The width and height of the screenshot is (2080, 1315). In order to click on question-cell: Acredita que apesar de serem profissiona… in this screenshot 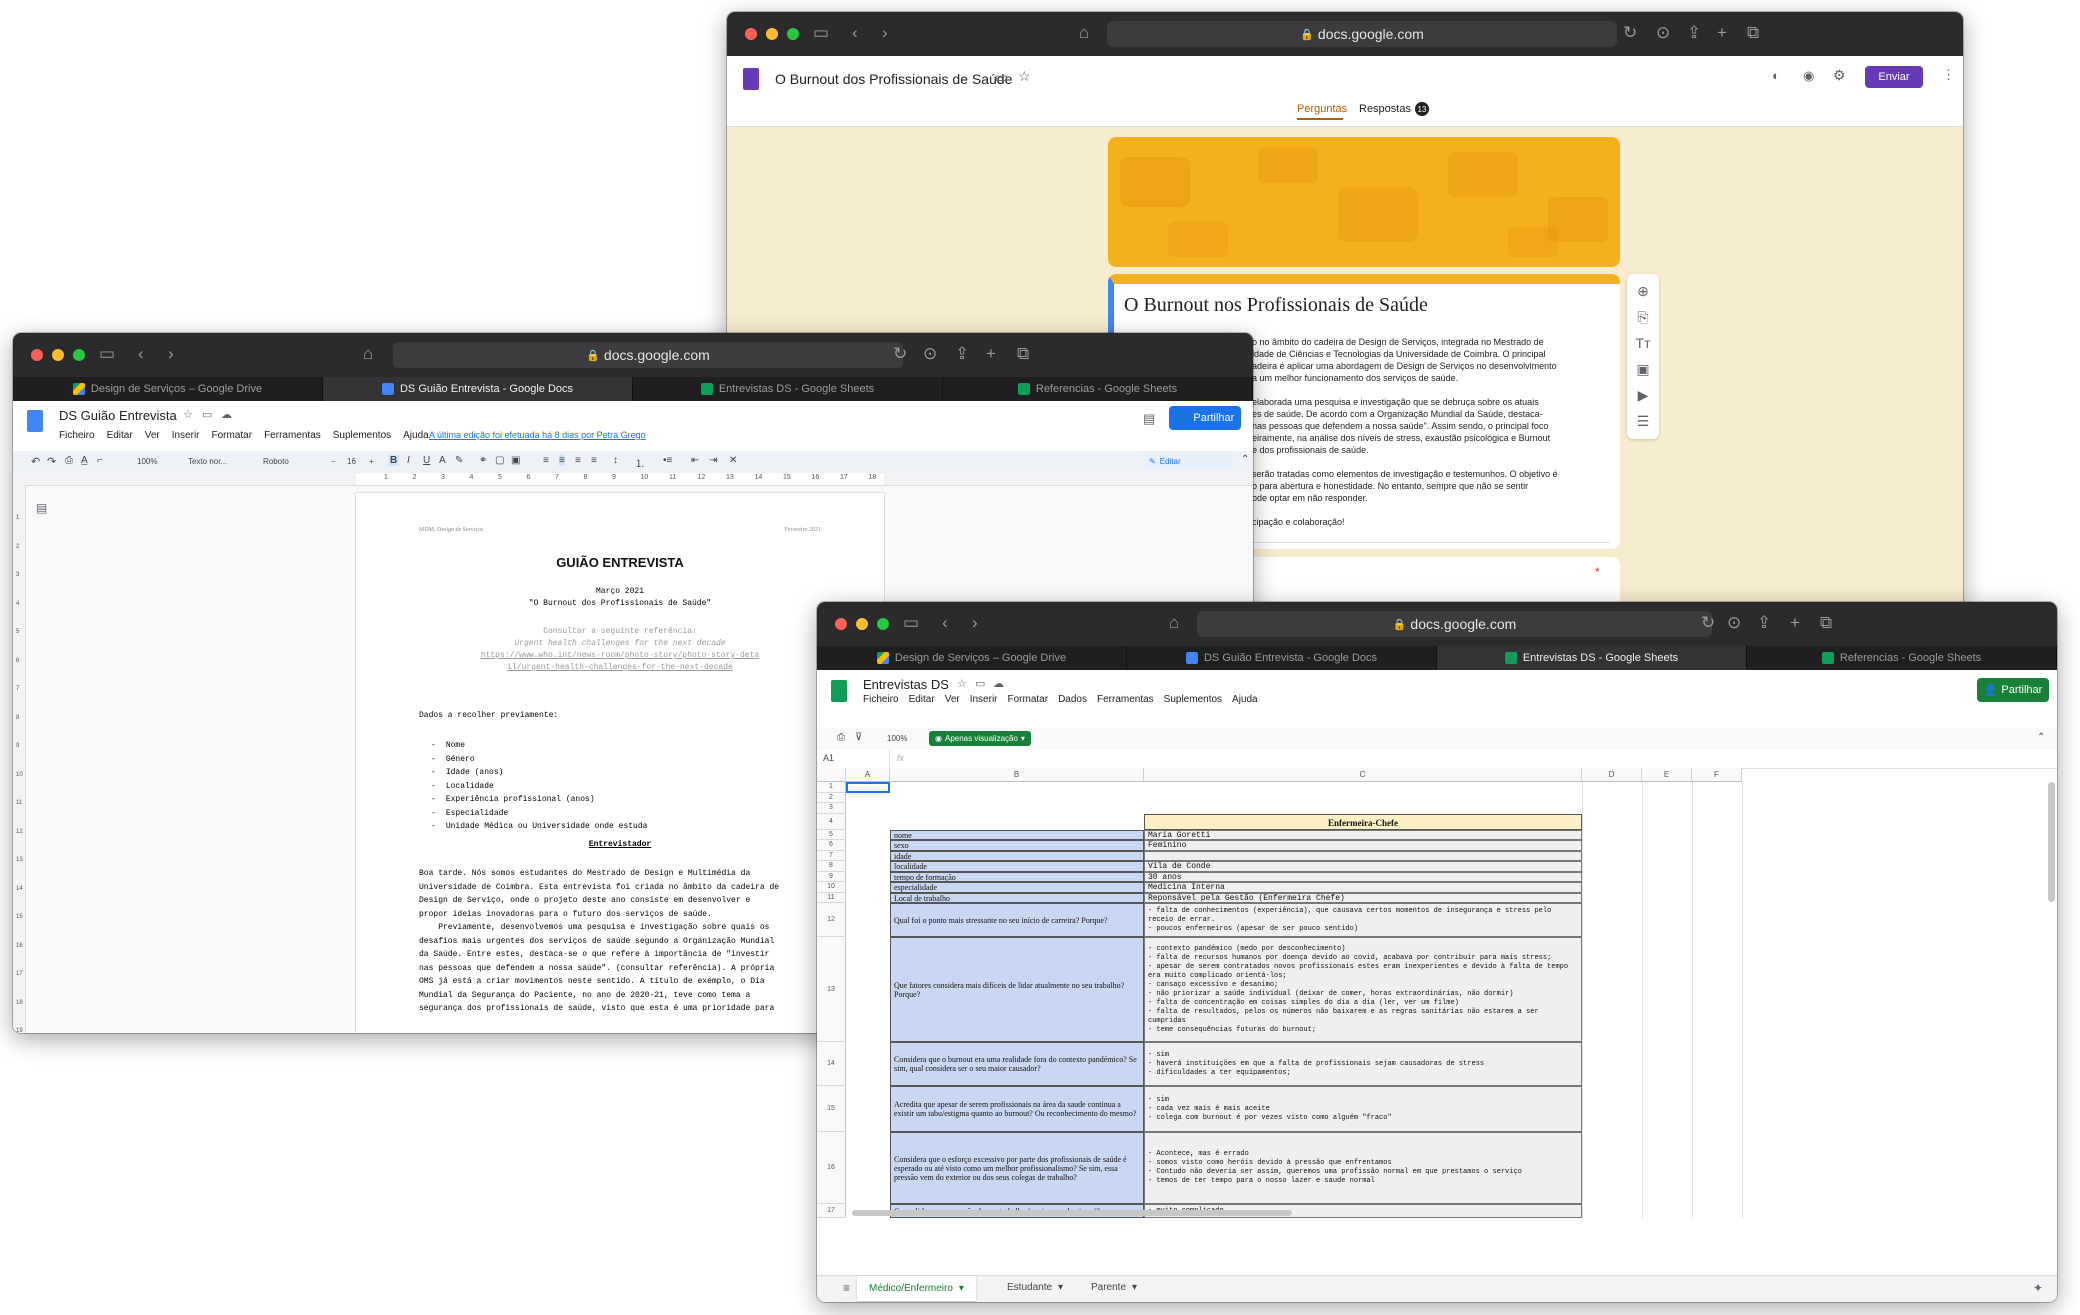, I will do `click(1017, 1109)`.